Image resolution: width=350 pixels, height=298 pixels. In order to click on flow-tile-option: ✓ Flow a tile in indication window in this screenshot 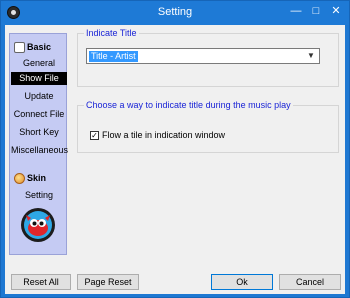, I will do `click(157, 135)`.